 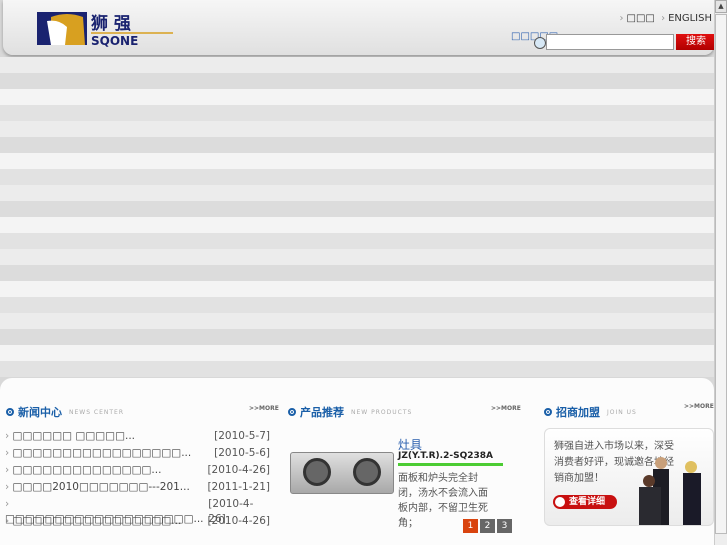 What do you see at coordinates (665, 18) in the screenshot?
I see `language-switch: › □□□ › ENGLISH` at bounding box center [665, 18].